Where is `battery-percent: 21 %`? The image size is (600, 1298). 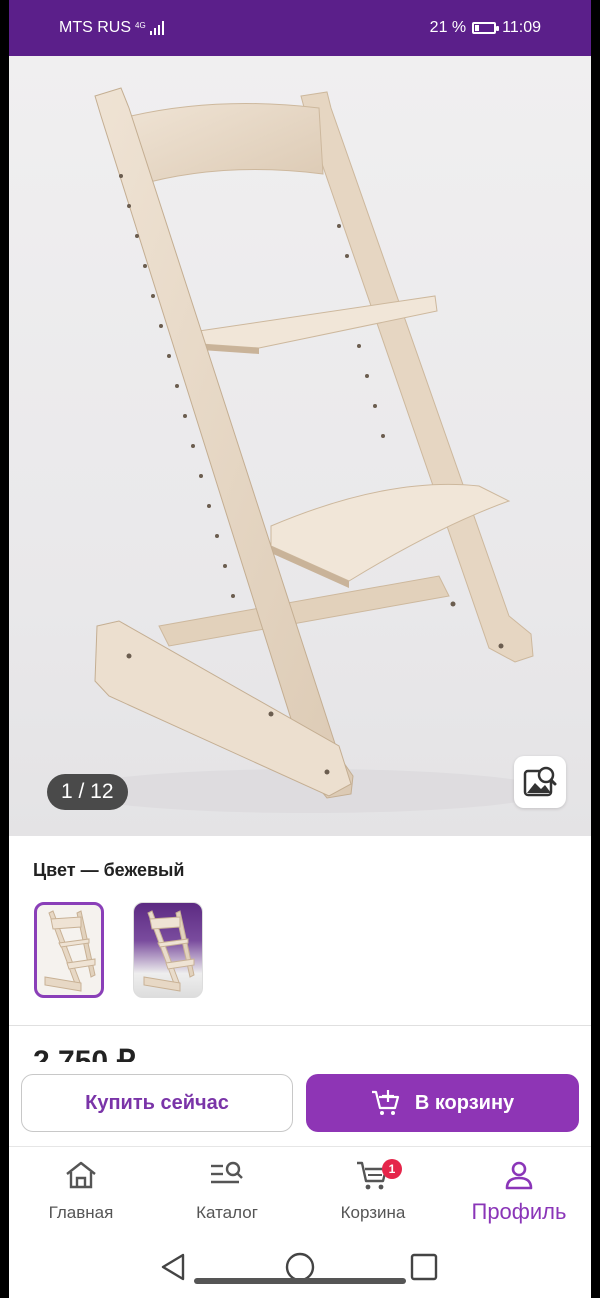 battery-percent: 21 % is located at coordinates (448, 27).